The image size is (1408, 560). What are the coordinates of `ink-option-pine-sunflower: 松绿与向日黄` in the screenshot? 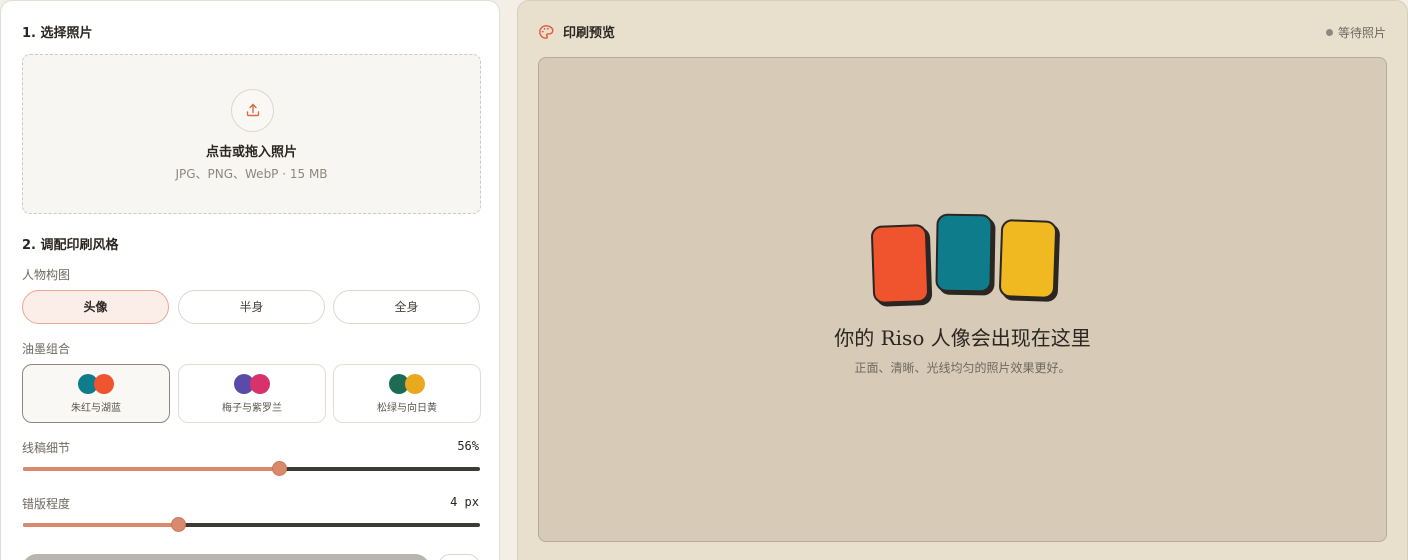 It's located at (407, 393).